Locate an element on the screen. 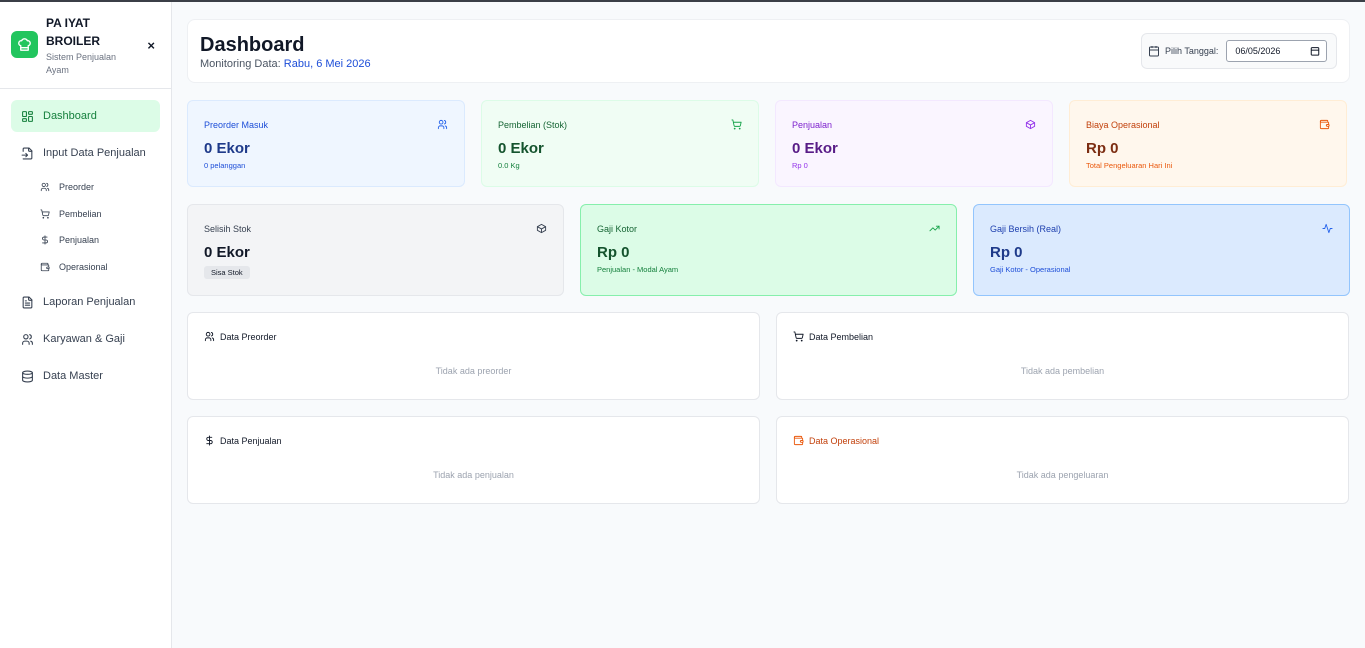 Image resolution: width=1365 pixels, height=648 pixels. brand: PA IYAT BROILER Sistem Penjualan Ayam × is located at coordinates (85, 45).